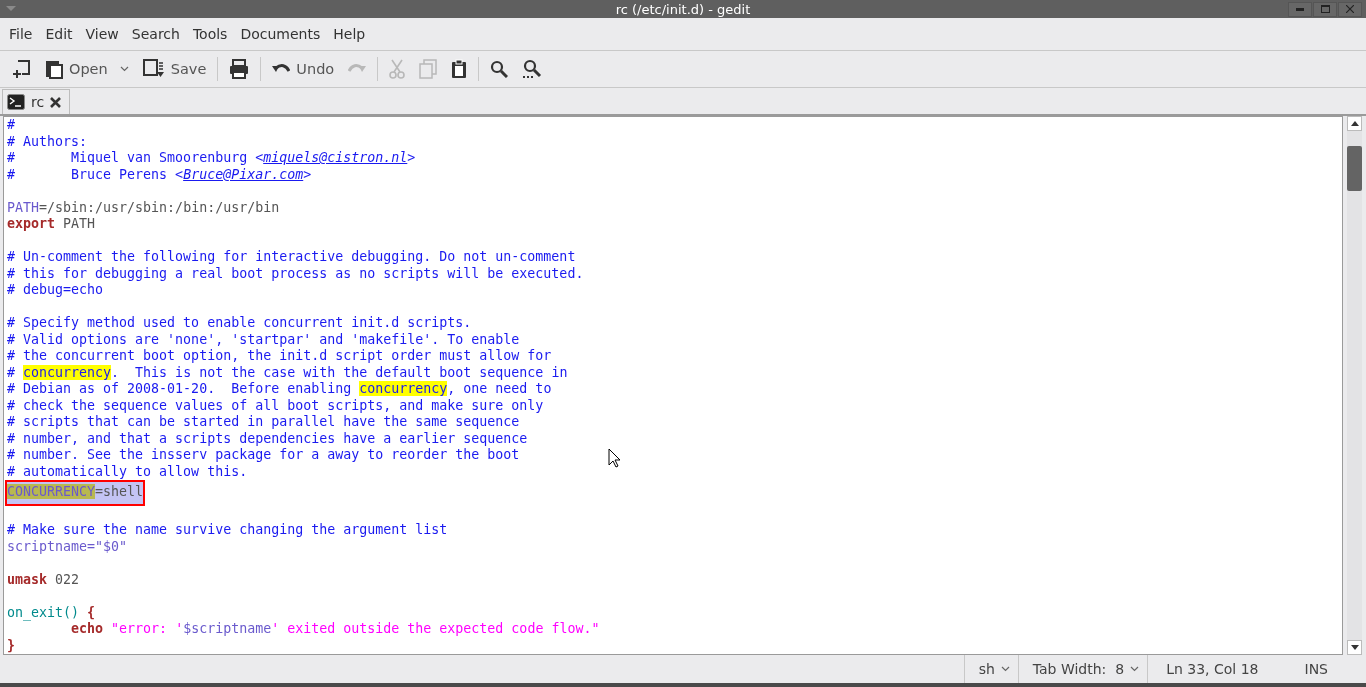 The image size is (1366, 687). I want to click on code-line: # concurrency. This is not the case with the default boot sequence in, so click(287, 372).